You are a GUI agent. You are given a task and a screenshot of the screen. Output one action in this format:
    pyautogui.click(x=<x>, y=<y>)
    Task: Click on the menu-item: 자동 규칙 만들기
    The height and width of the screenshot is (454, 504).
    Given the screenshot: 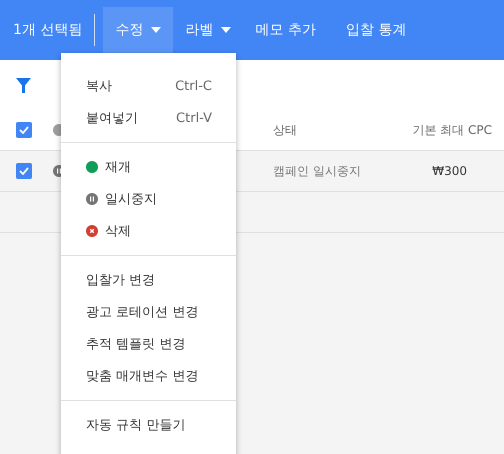 What is the action you would take?
    pyautogui.click(x=148, y=425)
    